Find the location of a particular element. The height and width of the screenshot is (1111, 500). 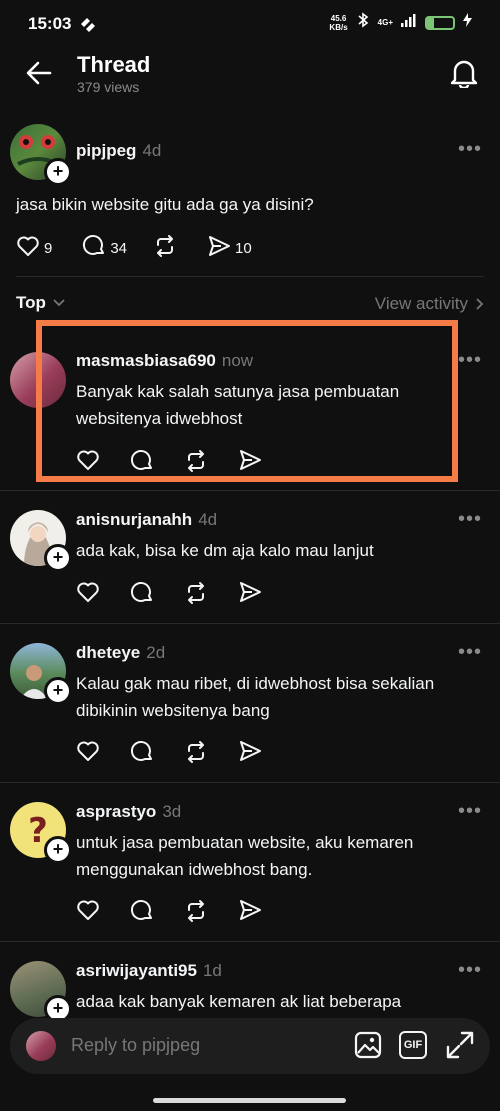

highlight-box is located at coordinates (247, 401).